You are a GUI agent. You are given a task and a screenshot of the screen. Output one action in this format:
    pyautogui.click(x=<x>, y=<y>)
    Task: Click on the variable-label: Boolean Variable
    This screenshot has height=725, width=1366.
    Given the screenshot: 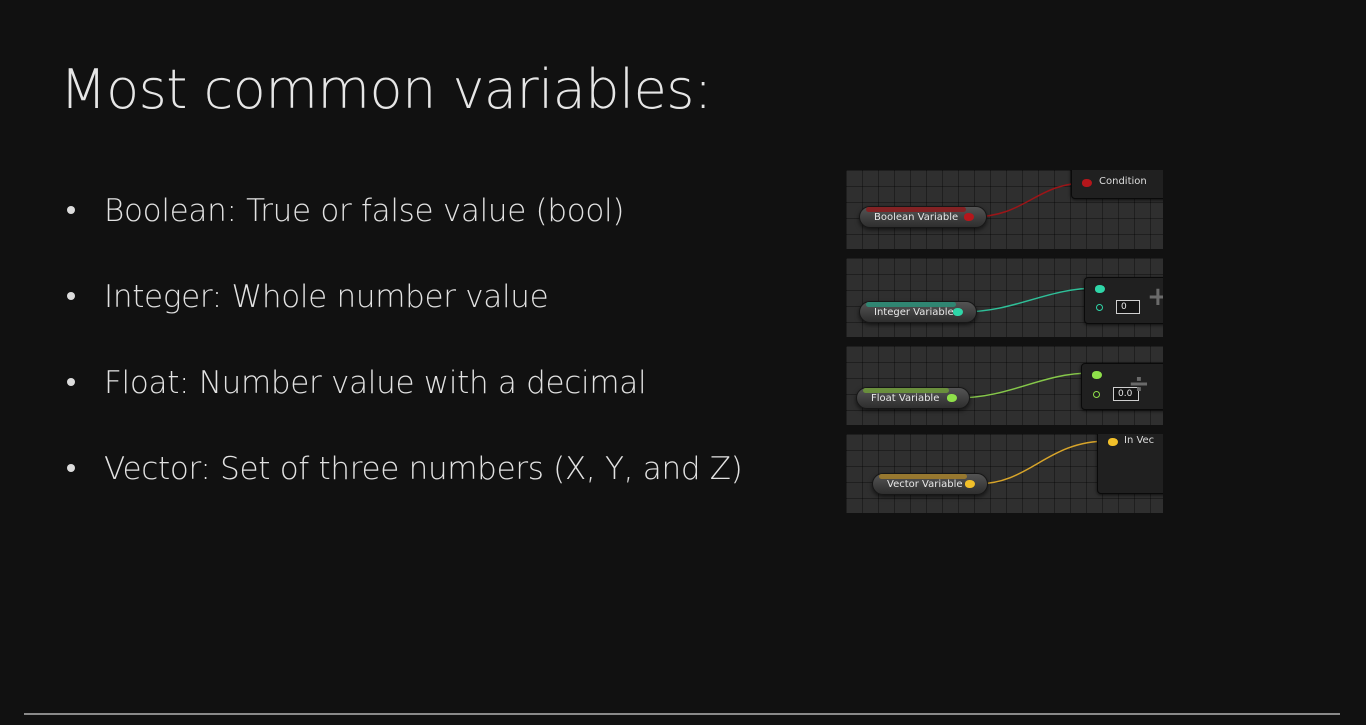 What is the action you would take?
    pyautogui.click(x=916, y=217)
    